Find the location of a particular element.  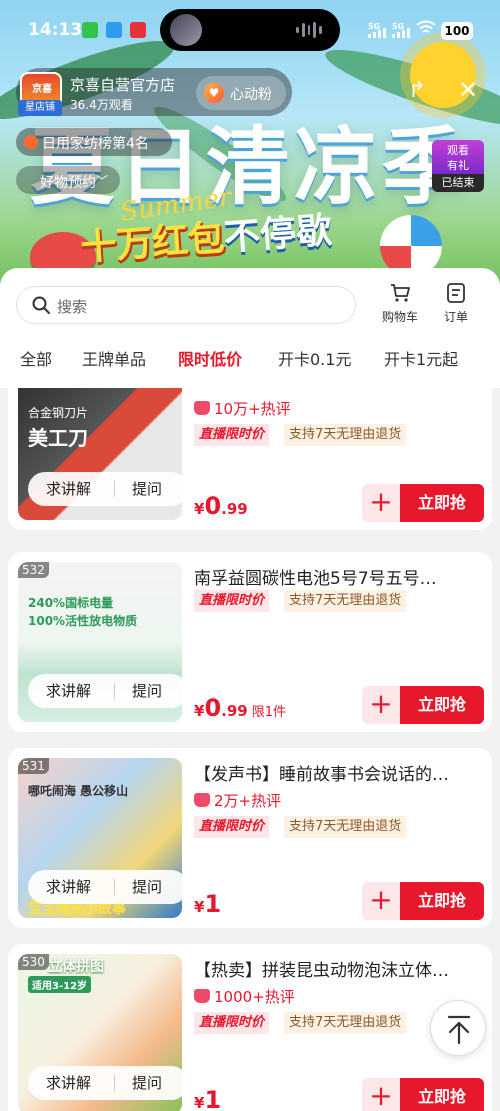

product-image: 530 立体拼图 适用3-12岁 求讲解 提问 is located at coordinates (100, 1032).